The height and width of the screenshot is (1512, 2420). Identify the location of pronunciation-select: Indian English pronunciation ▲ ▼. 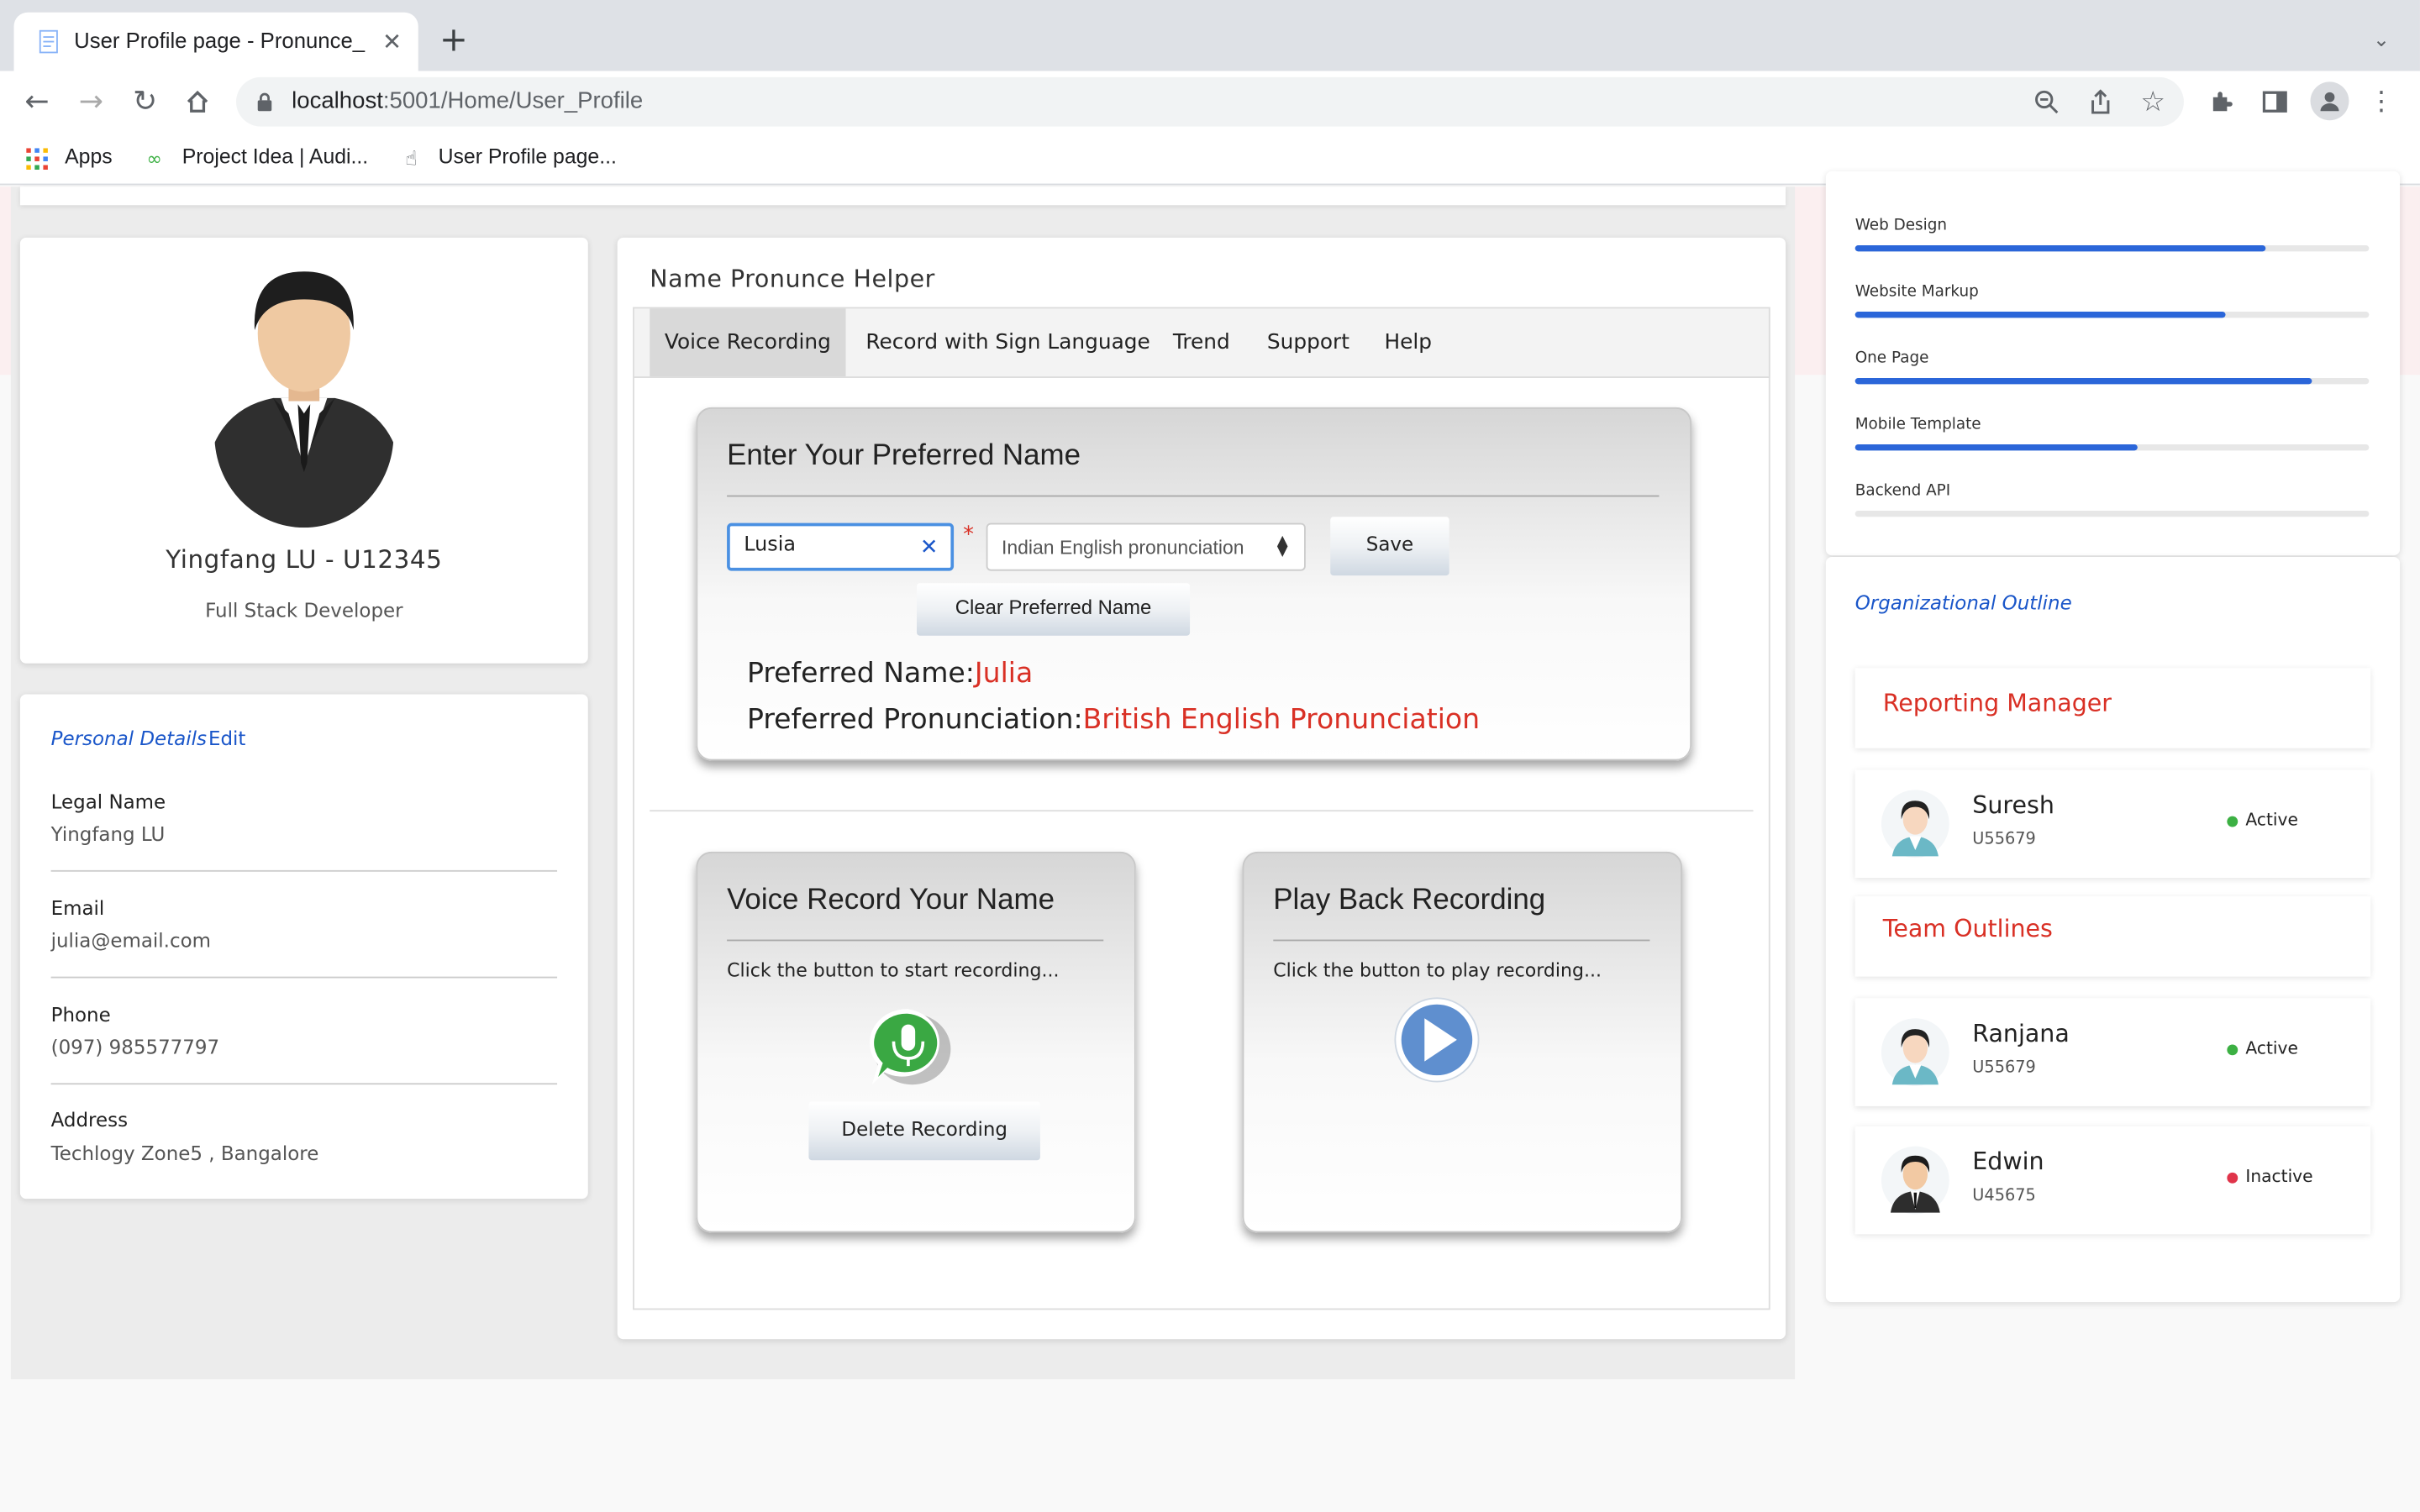
(1146, 546).